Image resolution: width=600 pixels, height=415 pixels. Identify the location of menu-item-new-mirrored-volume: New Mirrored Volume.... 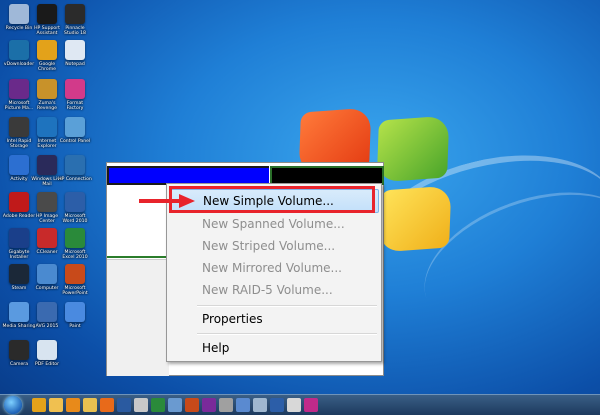
(274, 268).